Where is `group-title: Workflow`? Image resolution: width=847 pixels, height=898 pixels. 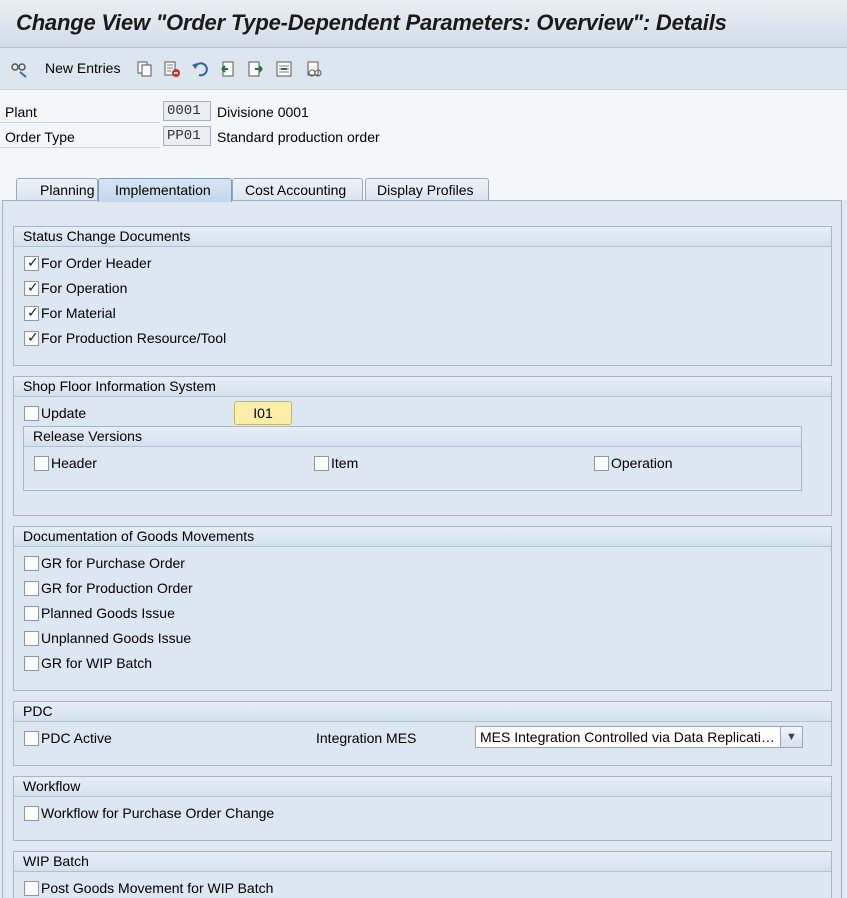
group-title: Workflow is located at coordinates (422, 787).